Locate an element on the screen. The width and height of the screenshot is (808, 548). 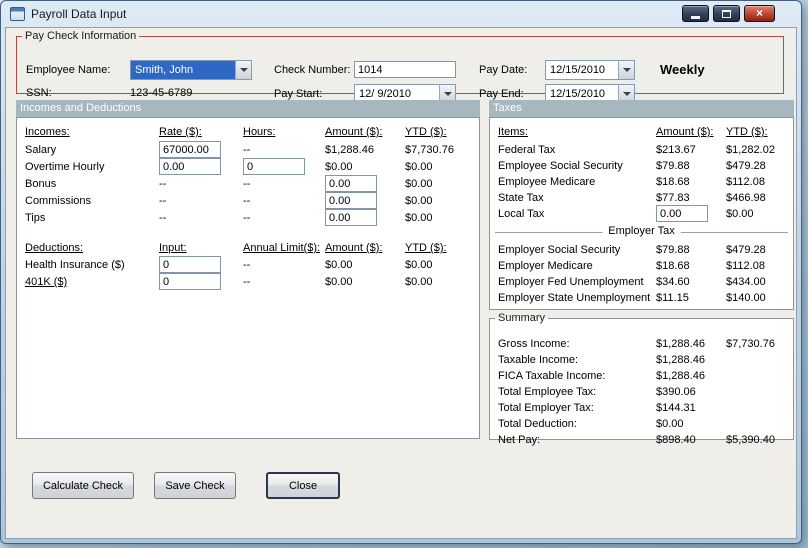
employee-name-value: Smith, John is located at coordinates (164, 70).